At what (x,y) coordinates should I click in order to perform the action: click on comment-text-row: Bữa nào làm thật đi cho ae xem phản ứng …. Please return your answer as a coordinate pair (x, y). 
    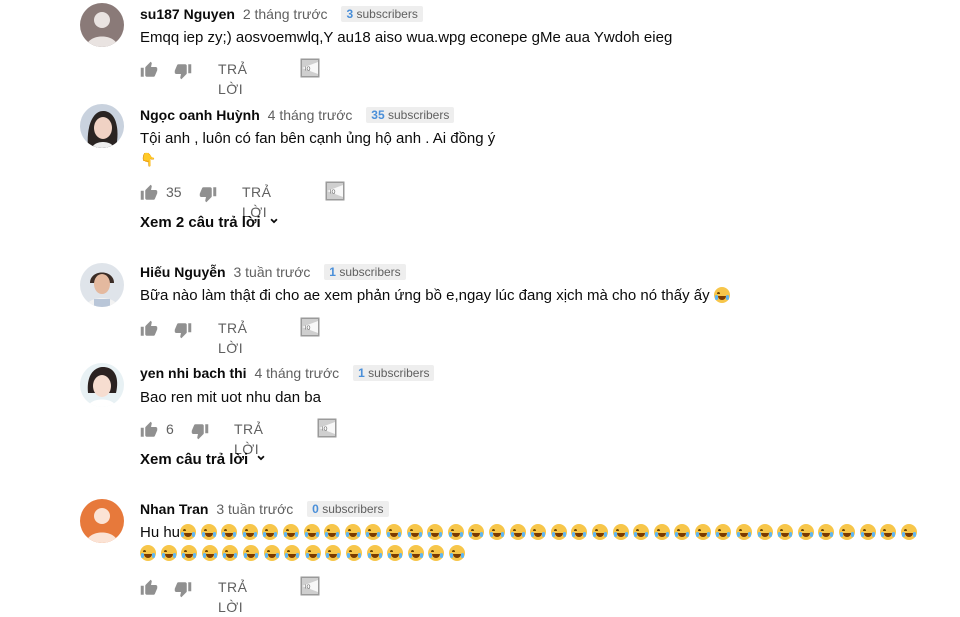
    Looking at the image, I should click on (437, 296).